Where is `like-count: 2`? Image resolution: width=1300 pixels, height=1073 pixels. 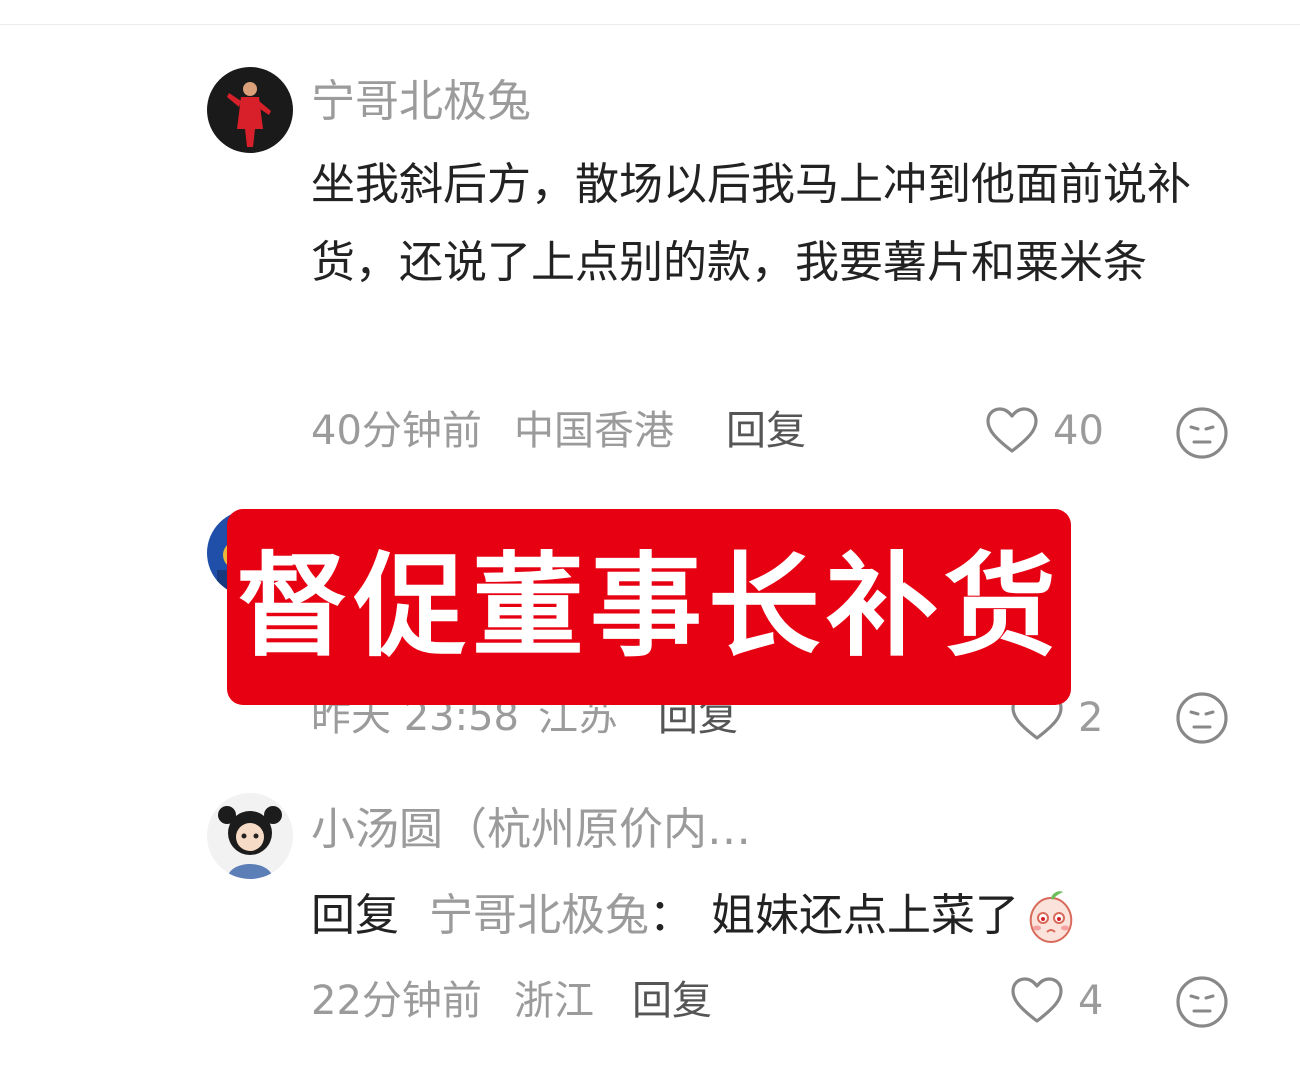
like-count: 2 is located at coordinates (1091, 718).